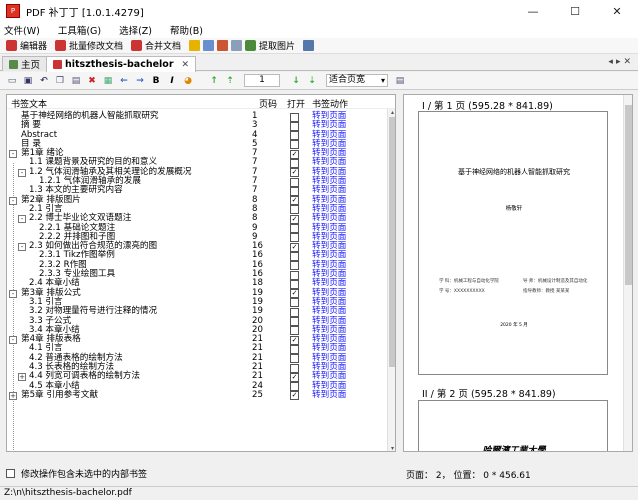 Image resolution: width=638 pixels, height=500 pixels. What do you see at coordinates (230, 81) in the screenshot?
I see `top-icon: ⇡` at bounding box center [230, 81].